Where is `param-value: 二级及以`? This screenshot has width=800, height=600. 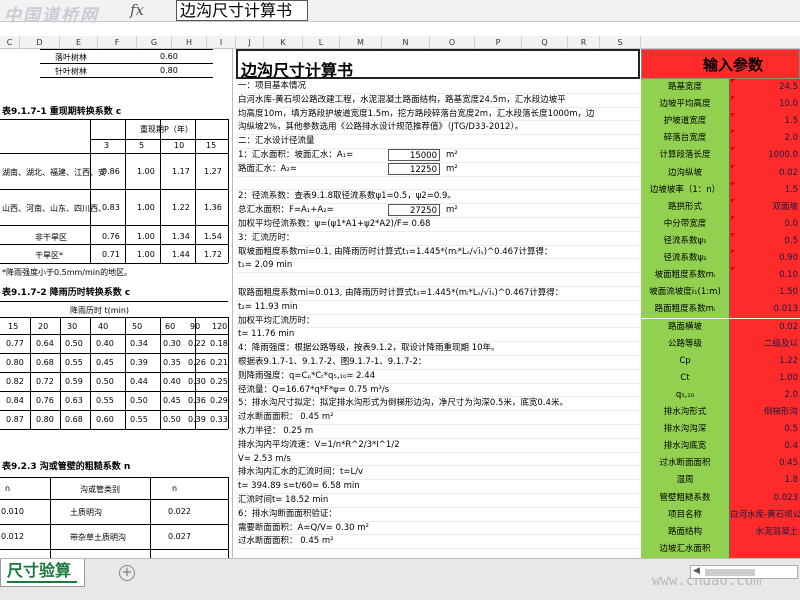
param-value: 二级及以 is located at coordinates (765, 344).